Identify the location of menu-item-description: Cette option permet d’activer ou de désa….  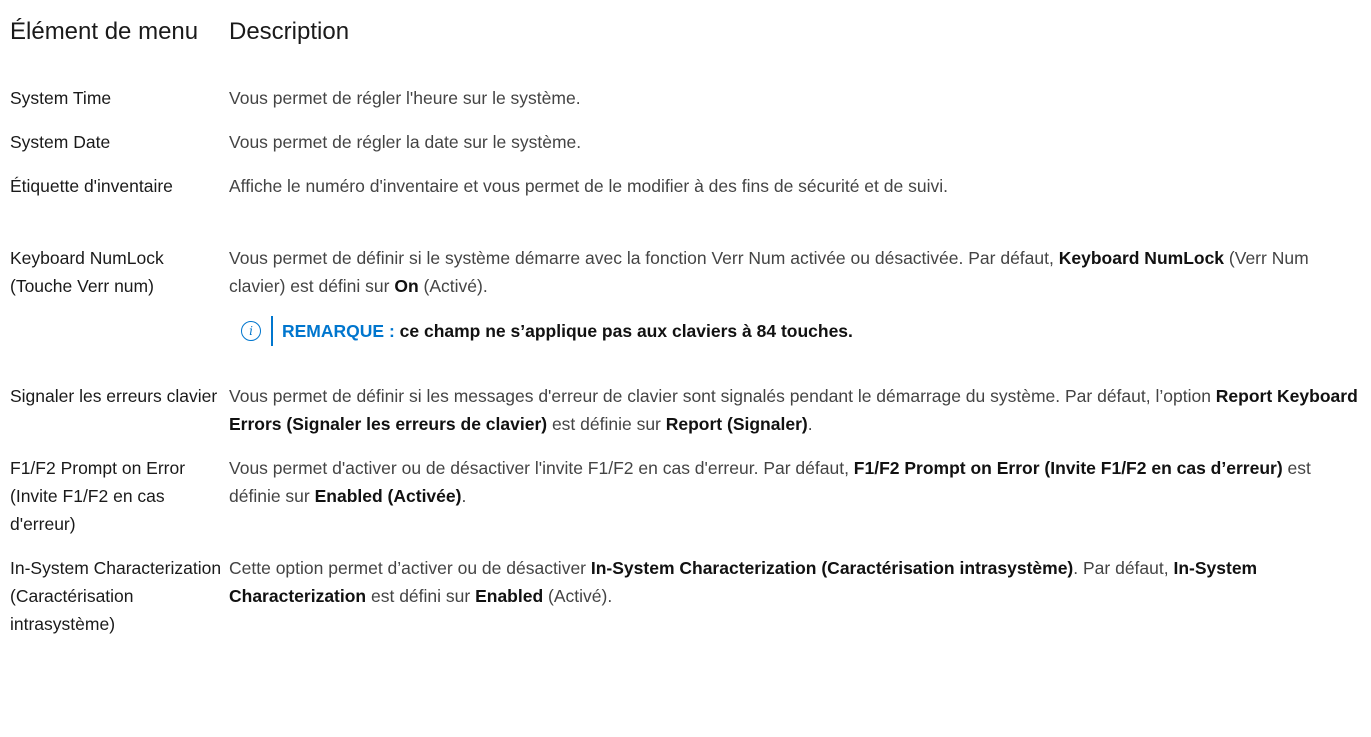
(743, 582).